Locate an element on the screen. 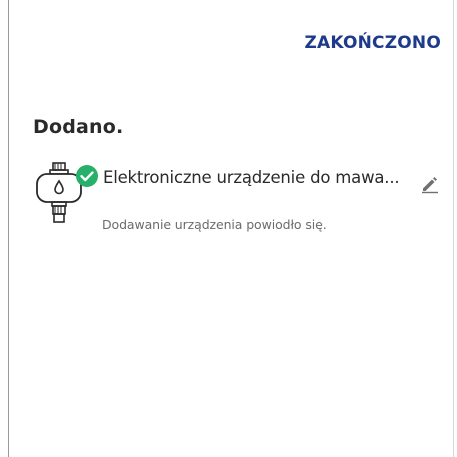  right-border is located at coordinates (453, 228).